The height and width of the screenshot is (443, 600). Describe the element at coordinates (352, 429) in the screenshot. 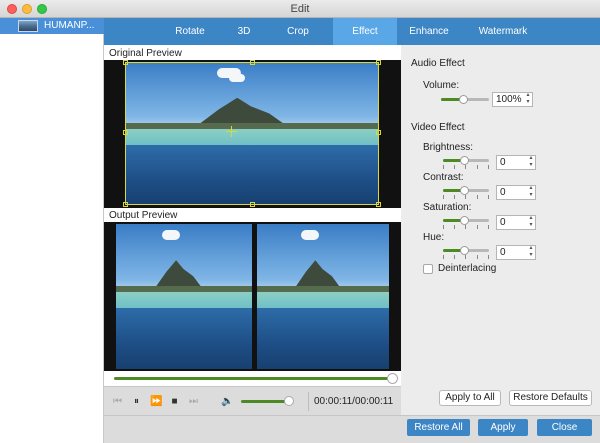

I see `dialog-footer: Restore All Apply Close` at that location.